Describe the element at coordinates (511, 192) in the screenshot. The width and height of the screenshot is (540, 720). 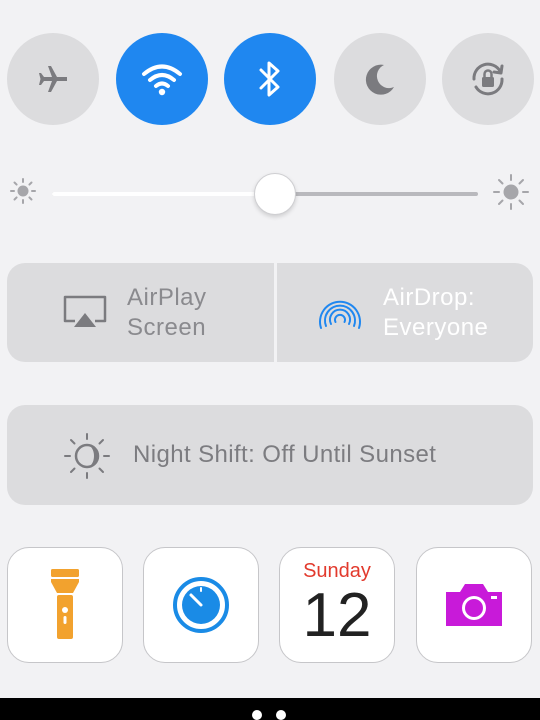
I see `brightness-high-icon` at that location.